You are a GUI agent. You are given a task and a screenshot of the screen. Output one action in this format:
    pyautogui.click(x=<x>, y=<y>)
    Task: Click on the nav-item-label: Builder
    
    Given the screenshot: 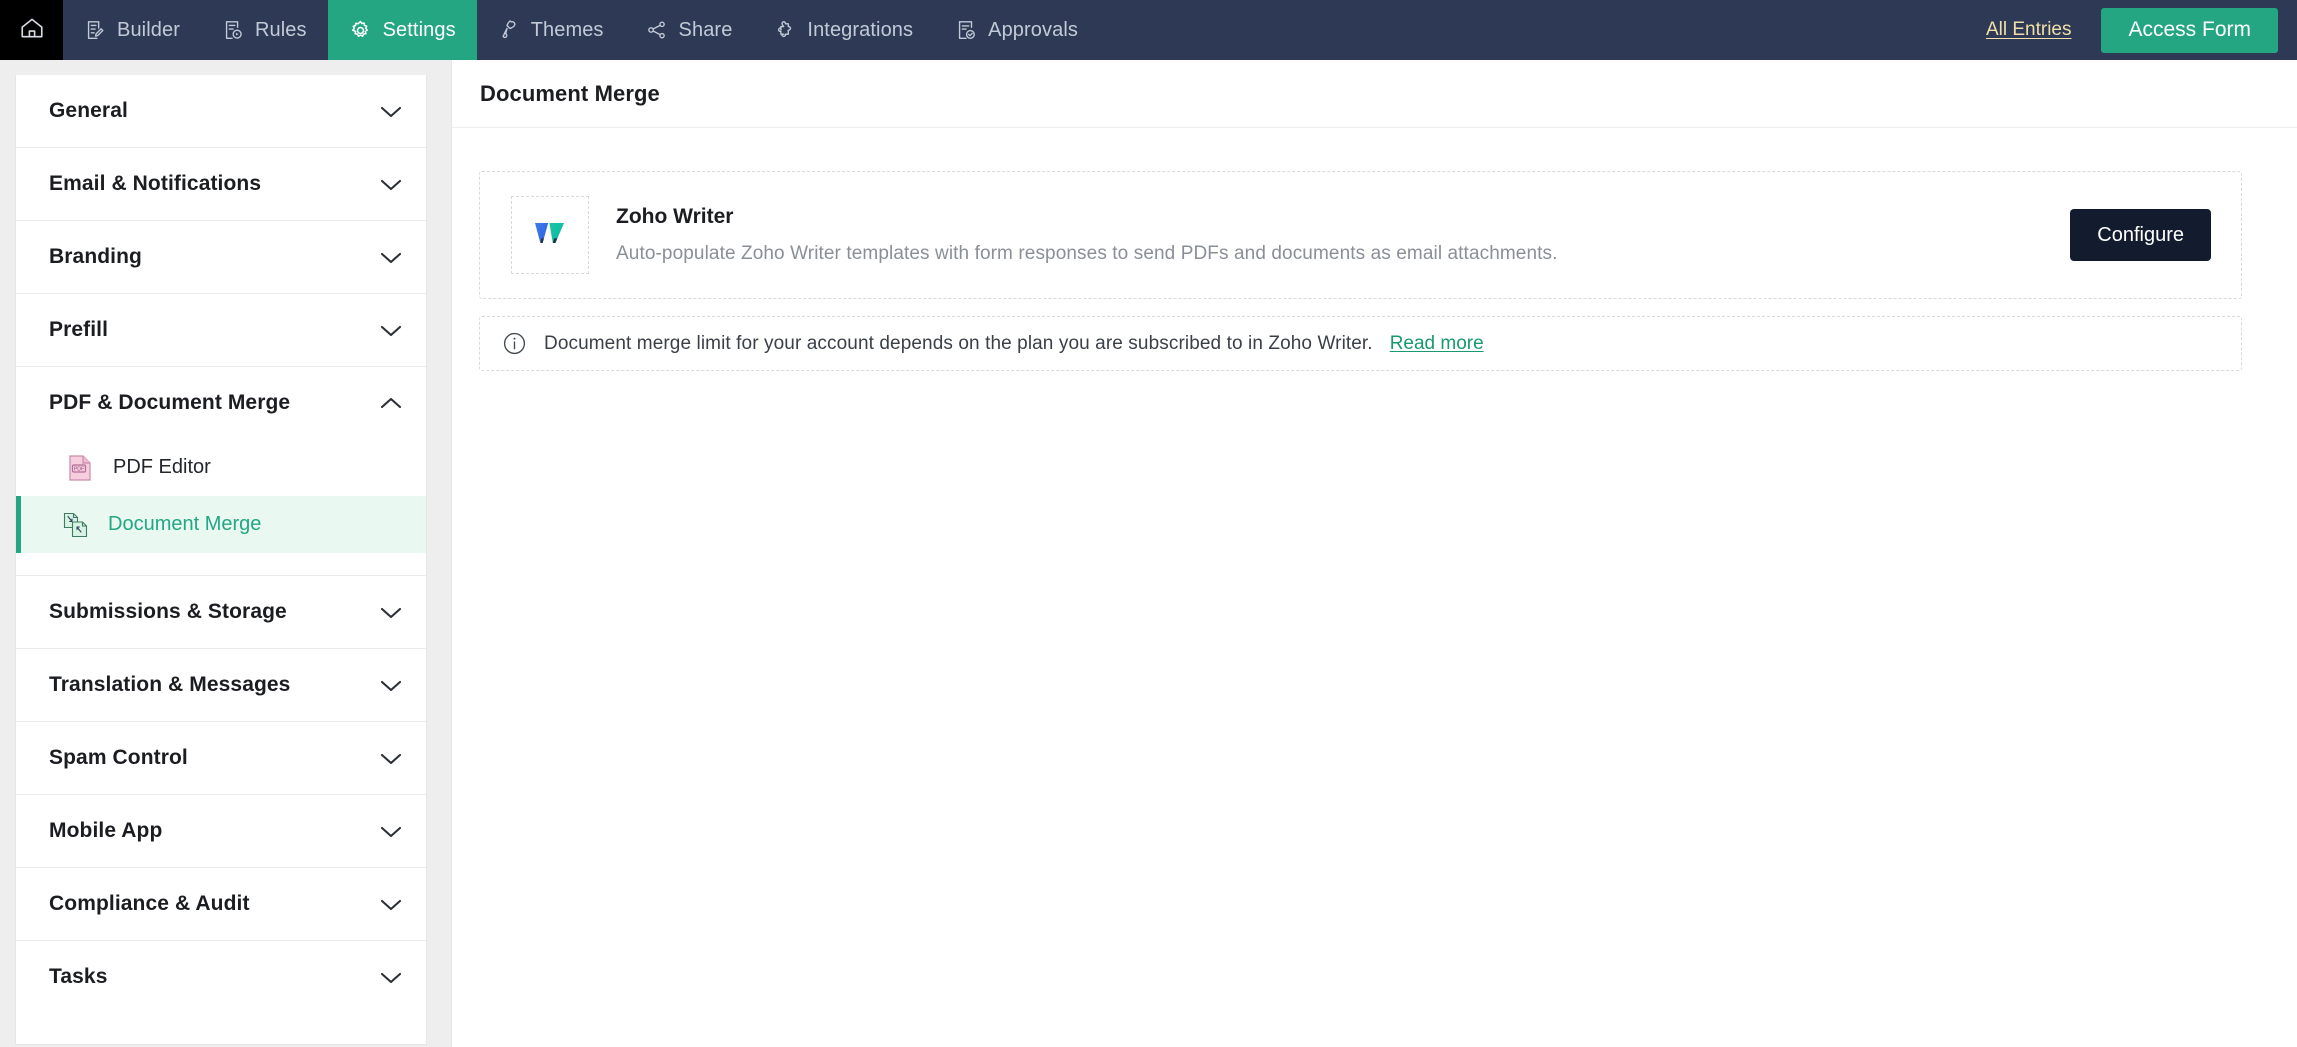 What is the action you would take?
    pyautogui.click(x=148, y=29)
    